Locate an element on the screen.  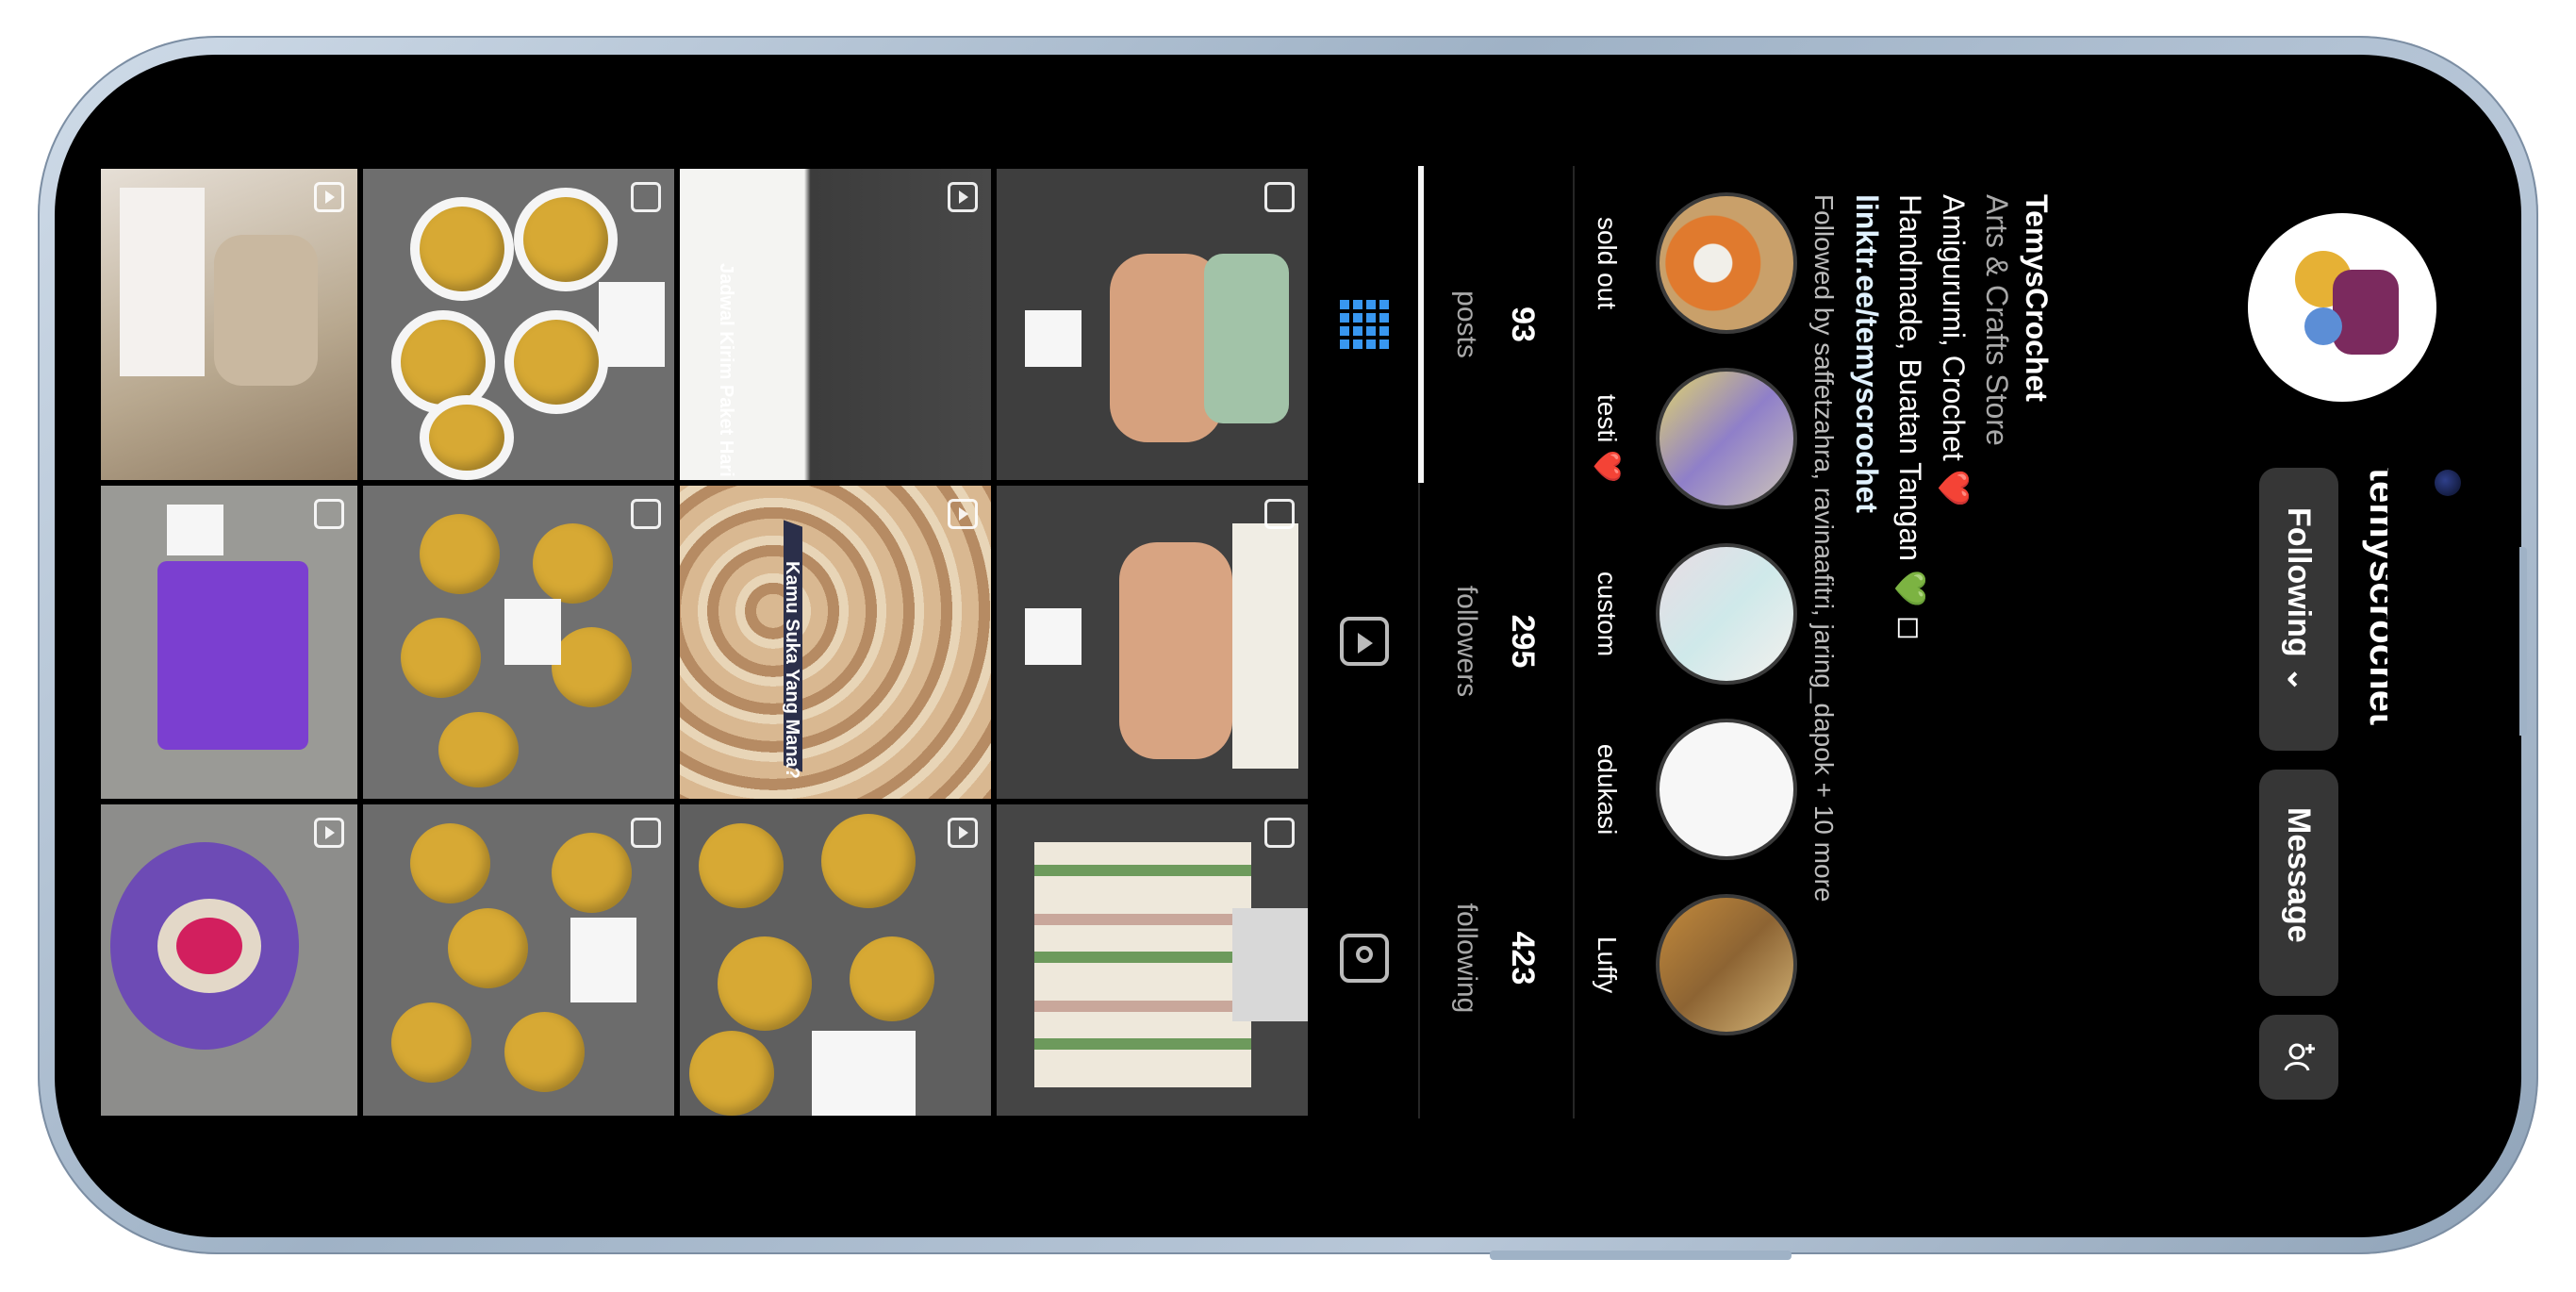
profile-tabs is located at coordinates (1367, 642).